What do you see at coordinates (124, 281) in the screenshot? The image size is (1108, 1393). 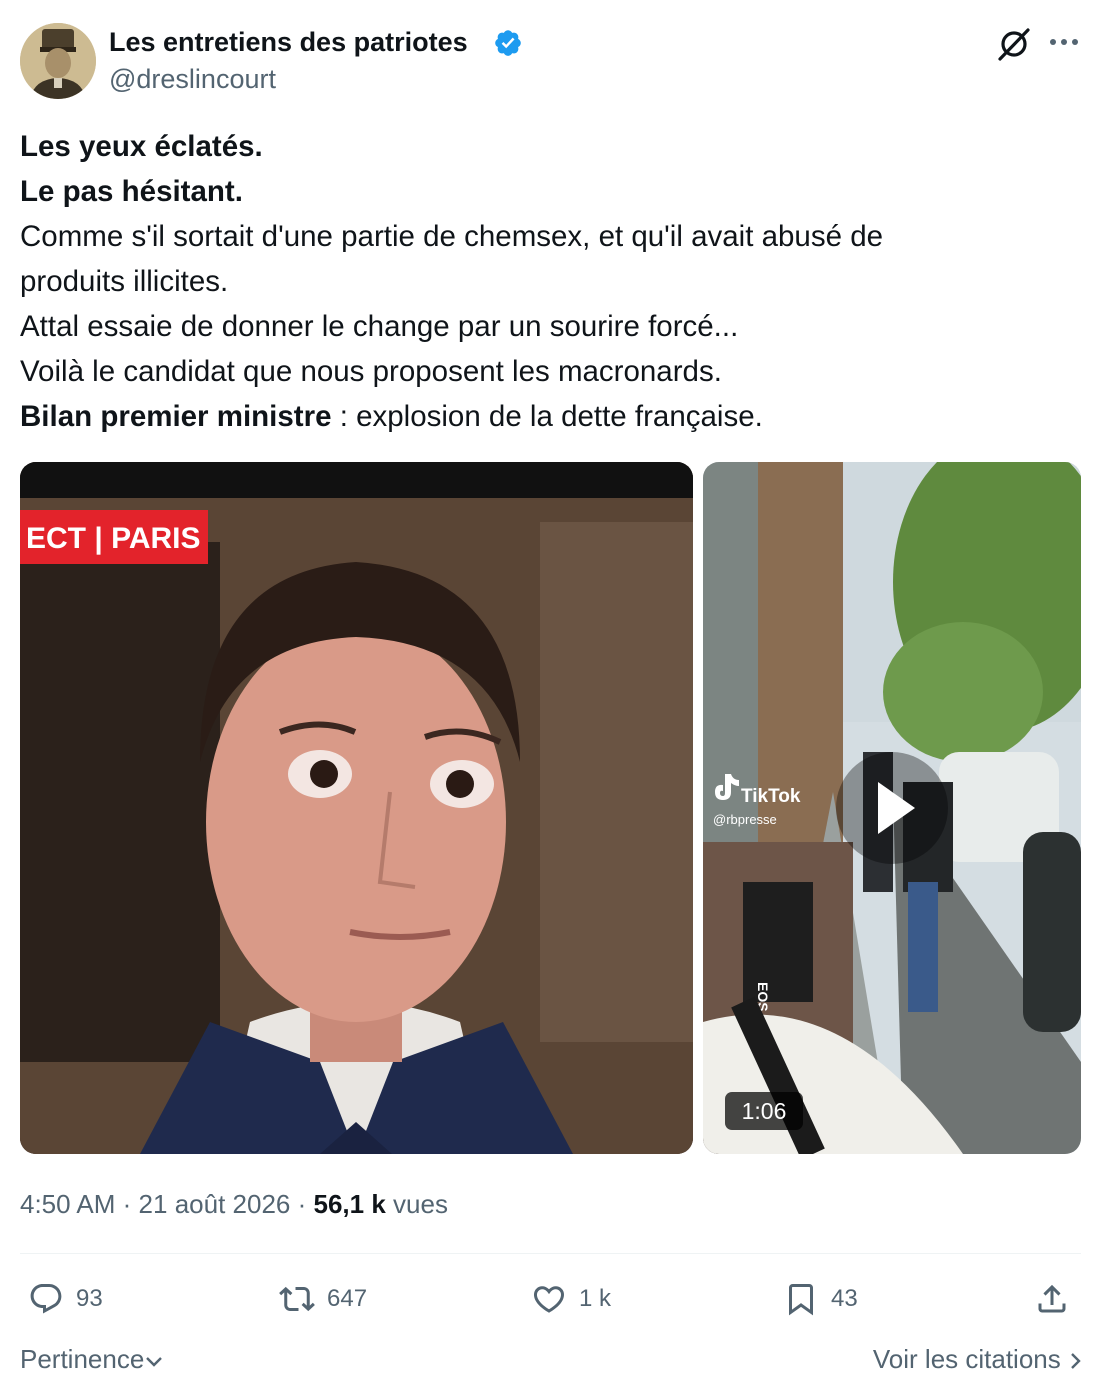 I see `post-line: produits illicites.` at bounding box center [124, 281].